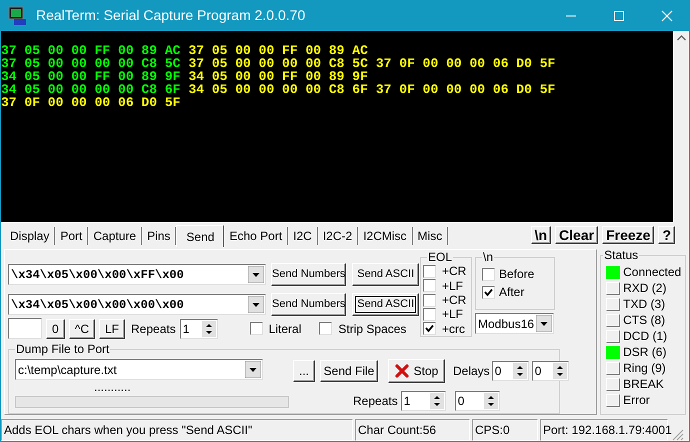 This screenshot has width=690, height=442. Describe the element at coordinates (349, 371) in the screenshot. I see `send-file-button: Send File` at that location.